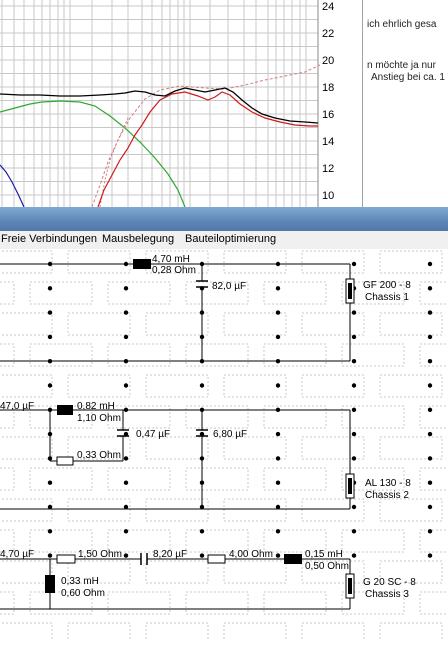 Image resolution: width=448 pixels, height=645 pixels. Describe the element at coordinates (328, 88) in the screenshot. I see `y-tick-label: 18` at that location.